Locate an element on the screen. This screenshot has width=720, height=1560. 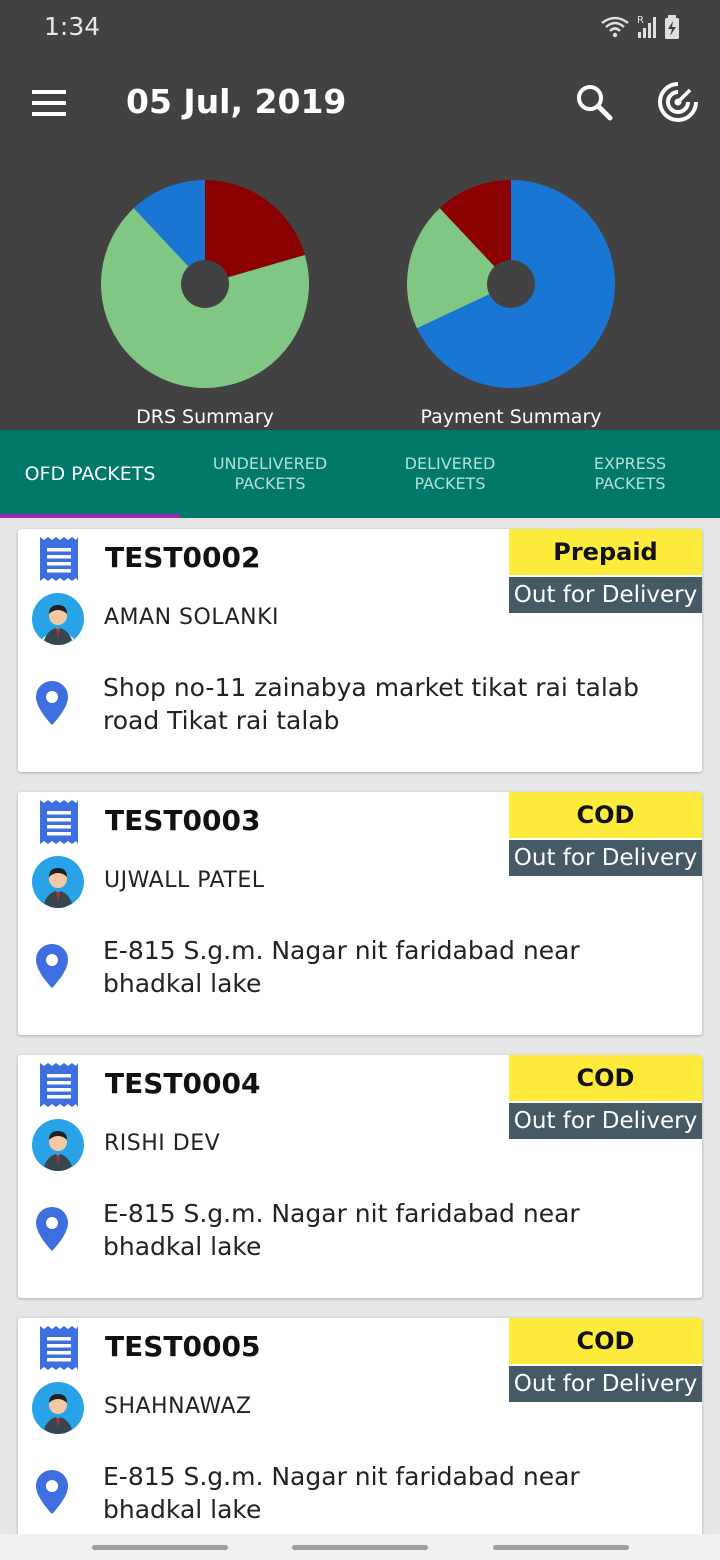
tab-ofd-packets: OFD PACKETS is located at coordinates (90, 474).